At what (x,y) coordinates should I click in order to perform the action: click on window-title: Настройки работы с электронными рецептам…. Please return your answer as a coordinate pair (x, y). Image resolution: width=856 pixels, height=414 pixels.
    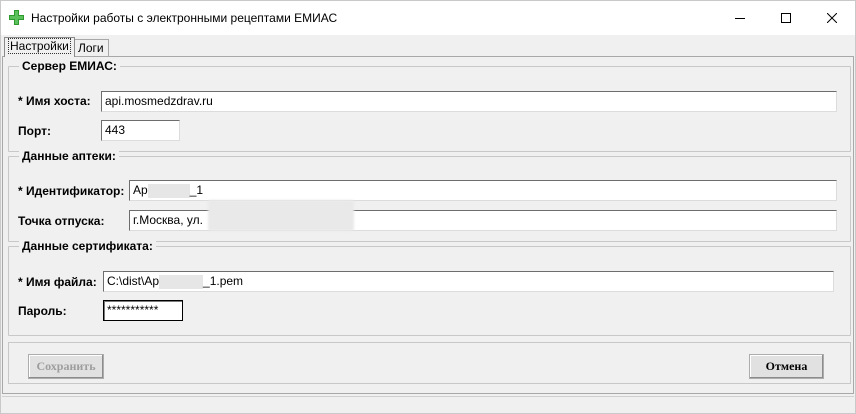
    Looking at the image, I should click on (184, 18).